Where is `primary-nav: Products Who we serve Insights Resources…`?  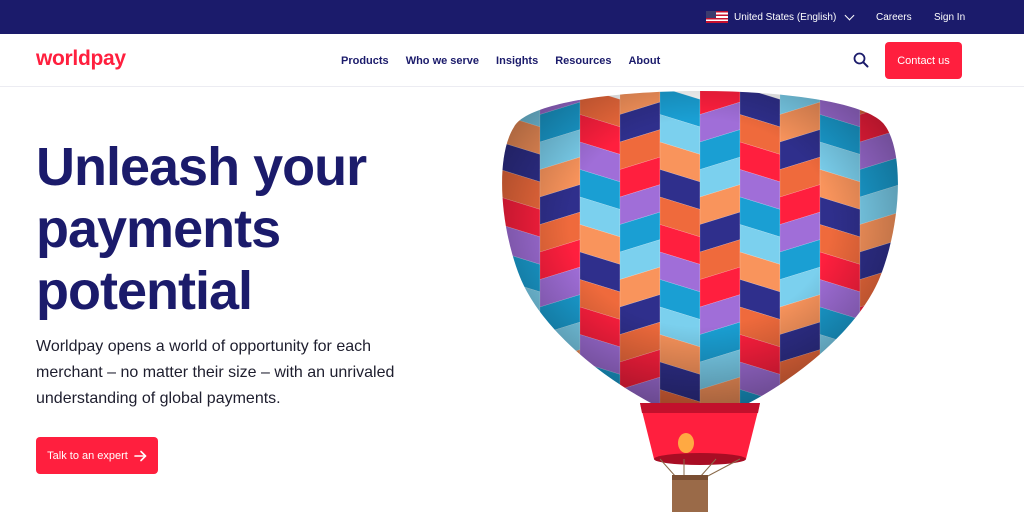
primary-nav: Products Who we serve Insights Resources… is located at coordinates (500, 60).